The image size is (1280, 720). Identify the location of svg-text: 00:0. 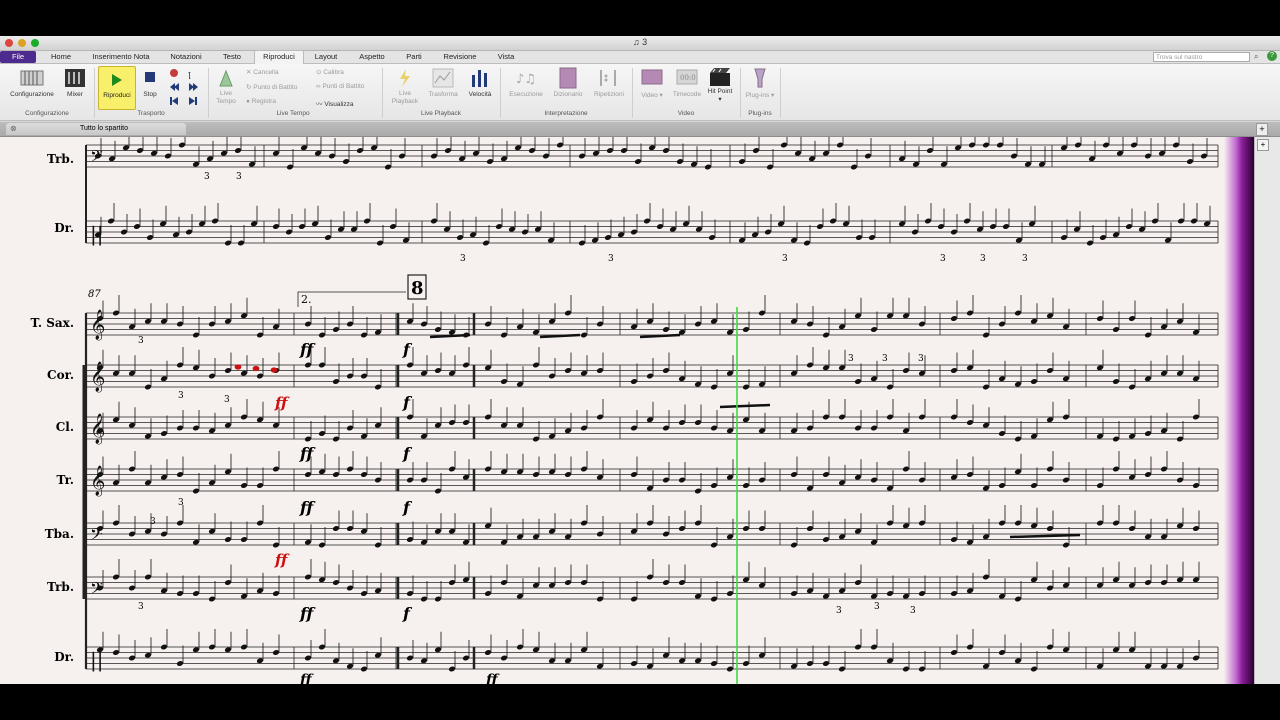
(688, 78).